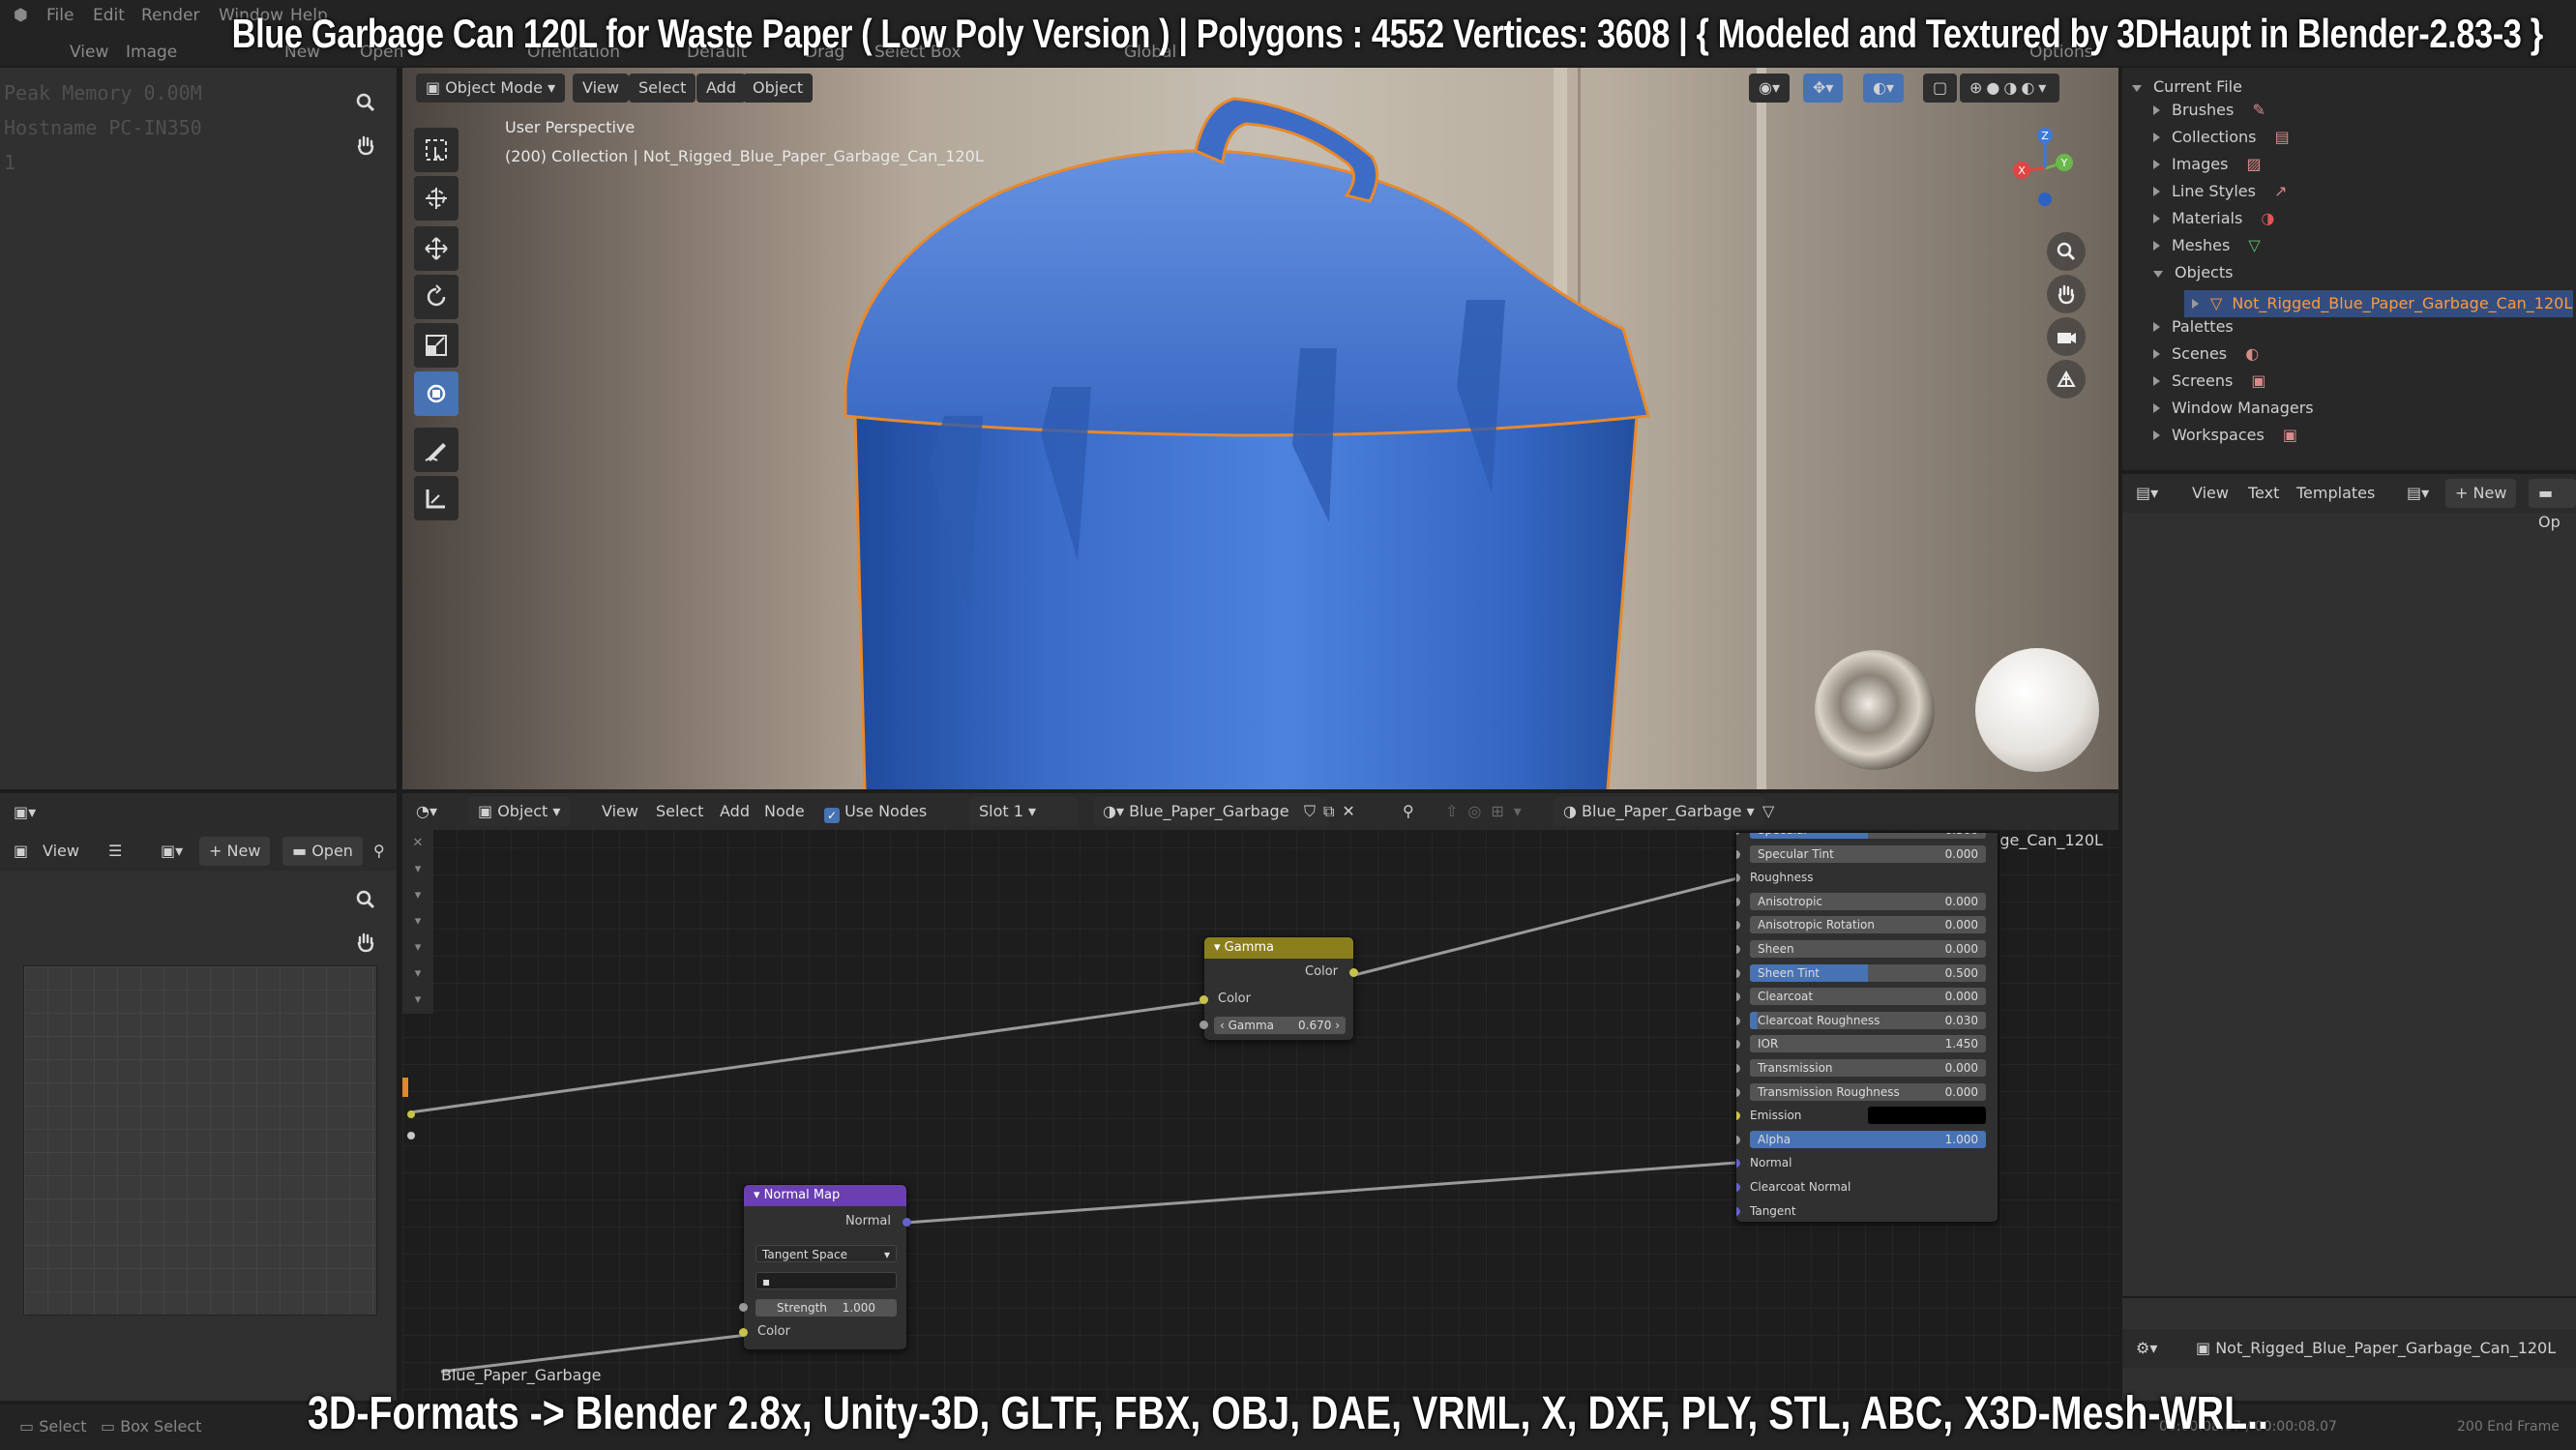 The height and width of the screenshot is (1450, 2576). What do you see at coordinates (721, 89) in the screenshot?
I see `viewport-add-menu: Add` at bounding box center [721, 89].